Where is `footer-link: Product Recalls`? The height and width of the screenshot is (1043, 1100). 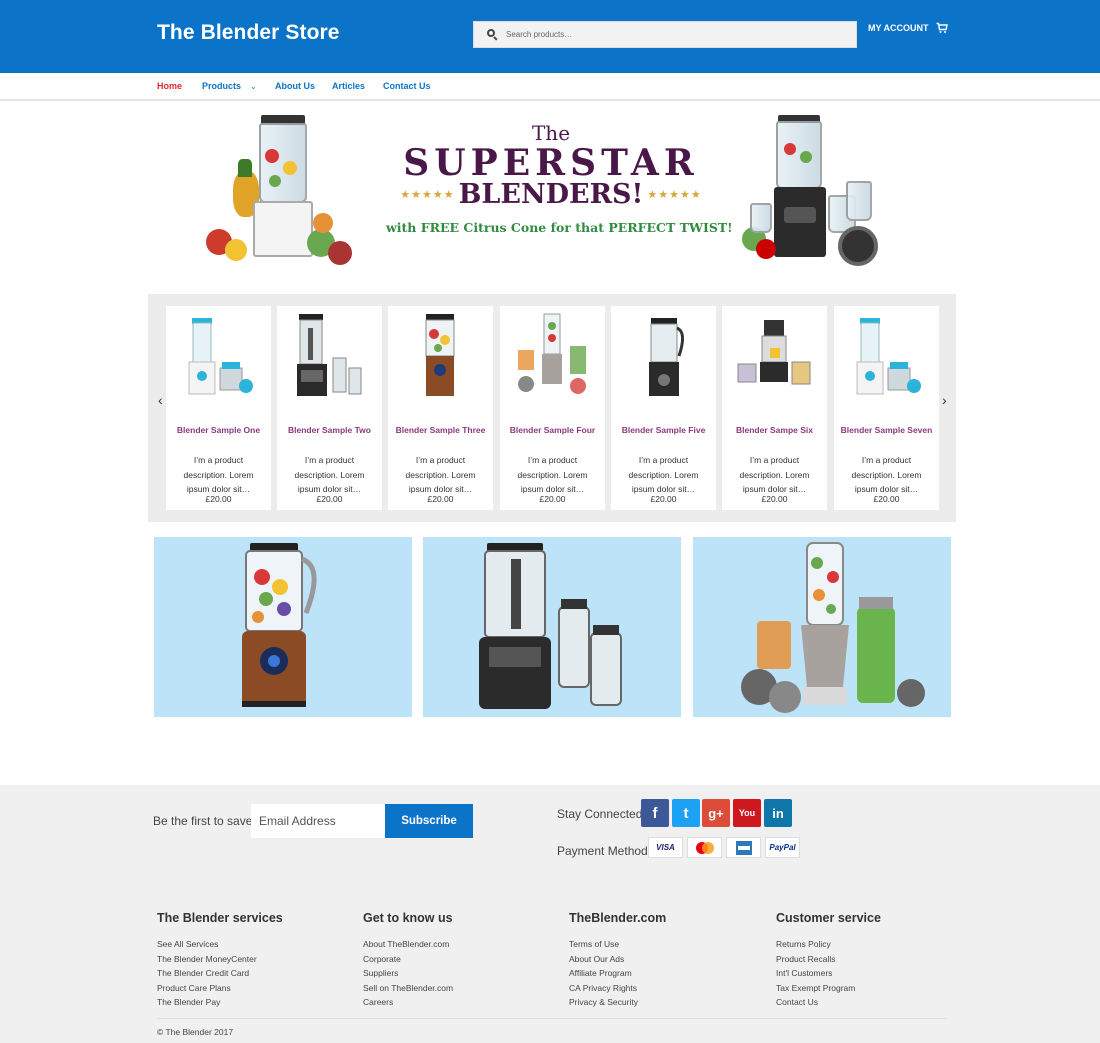
footer-link: Product Recalls is located at coordinates (815, 959).